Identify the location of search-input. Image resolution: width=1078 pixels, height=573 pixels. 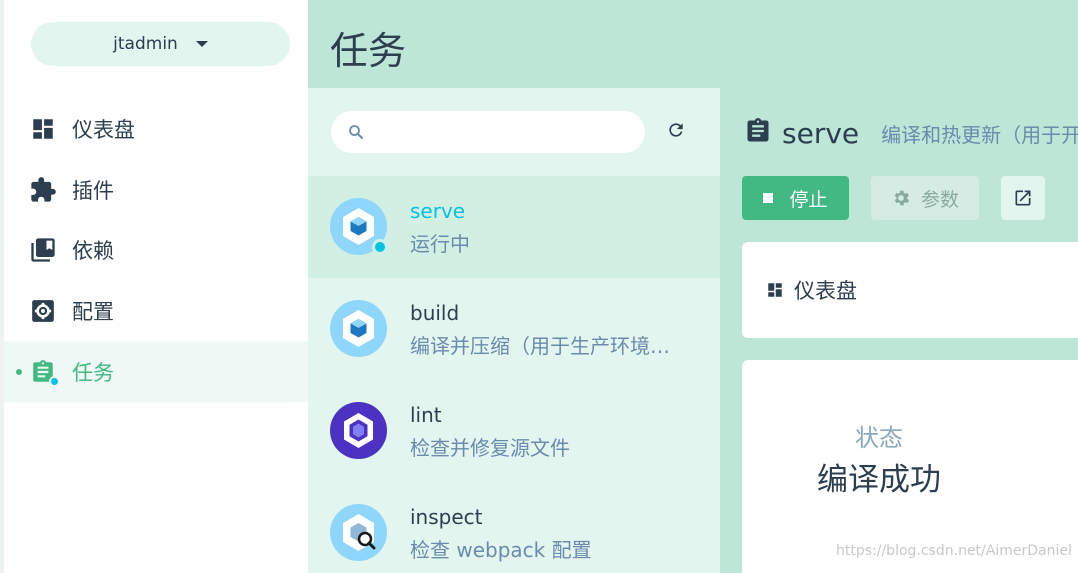
(488, 132).